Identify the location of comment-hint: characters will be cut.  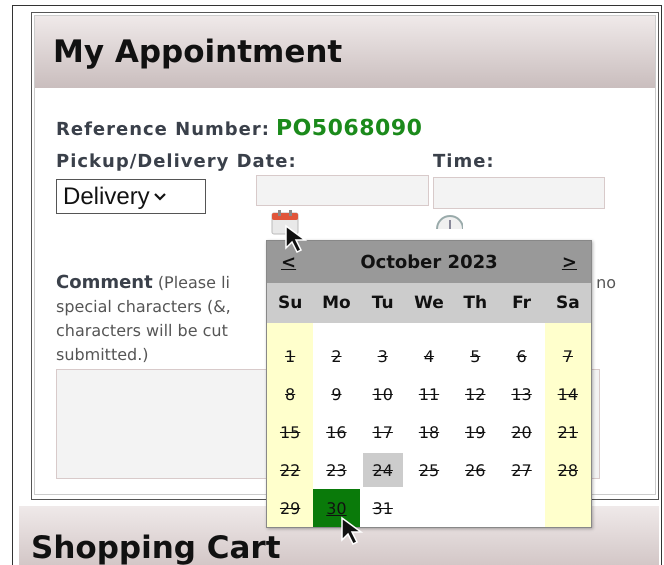
(142, 331).